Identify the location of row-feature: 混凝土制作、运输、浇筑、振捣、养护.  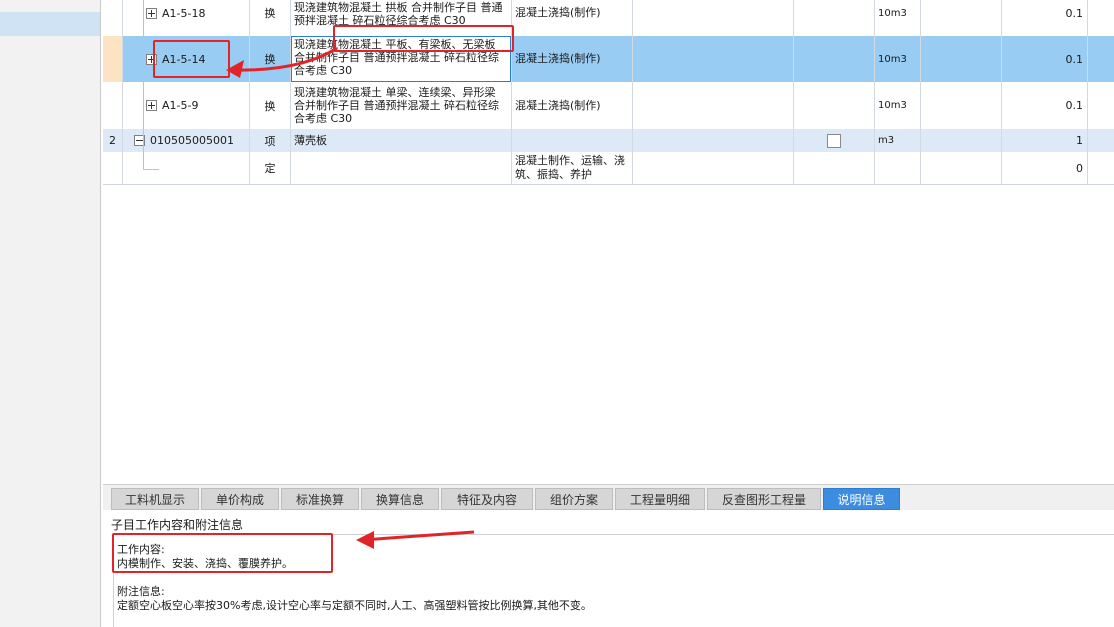
(572, 168).